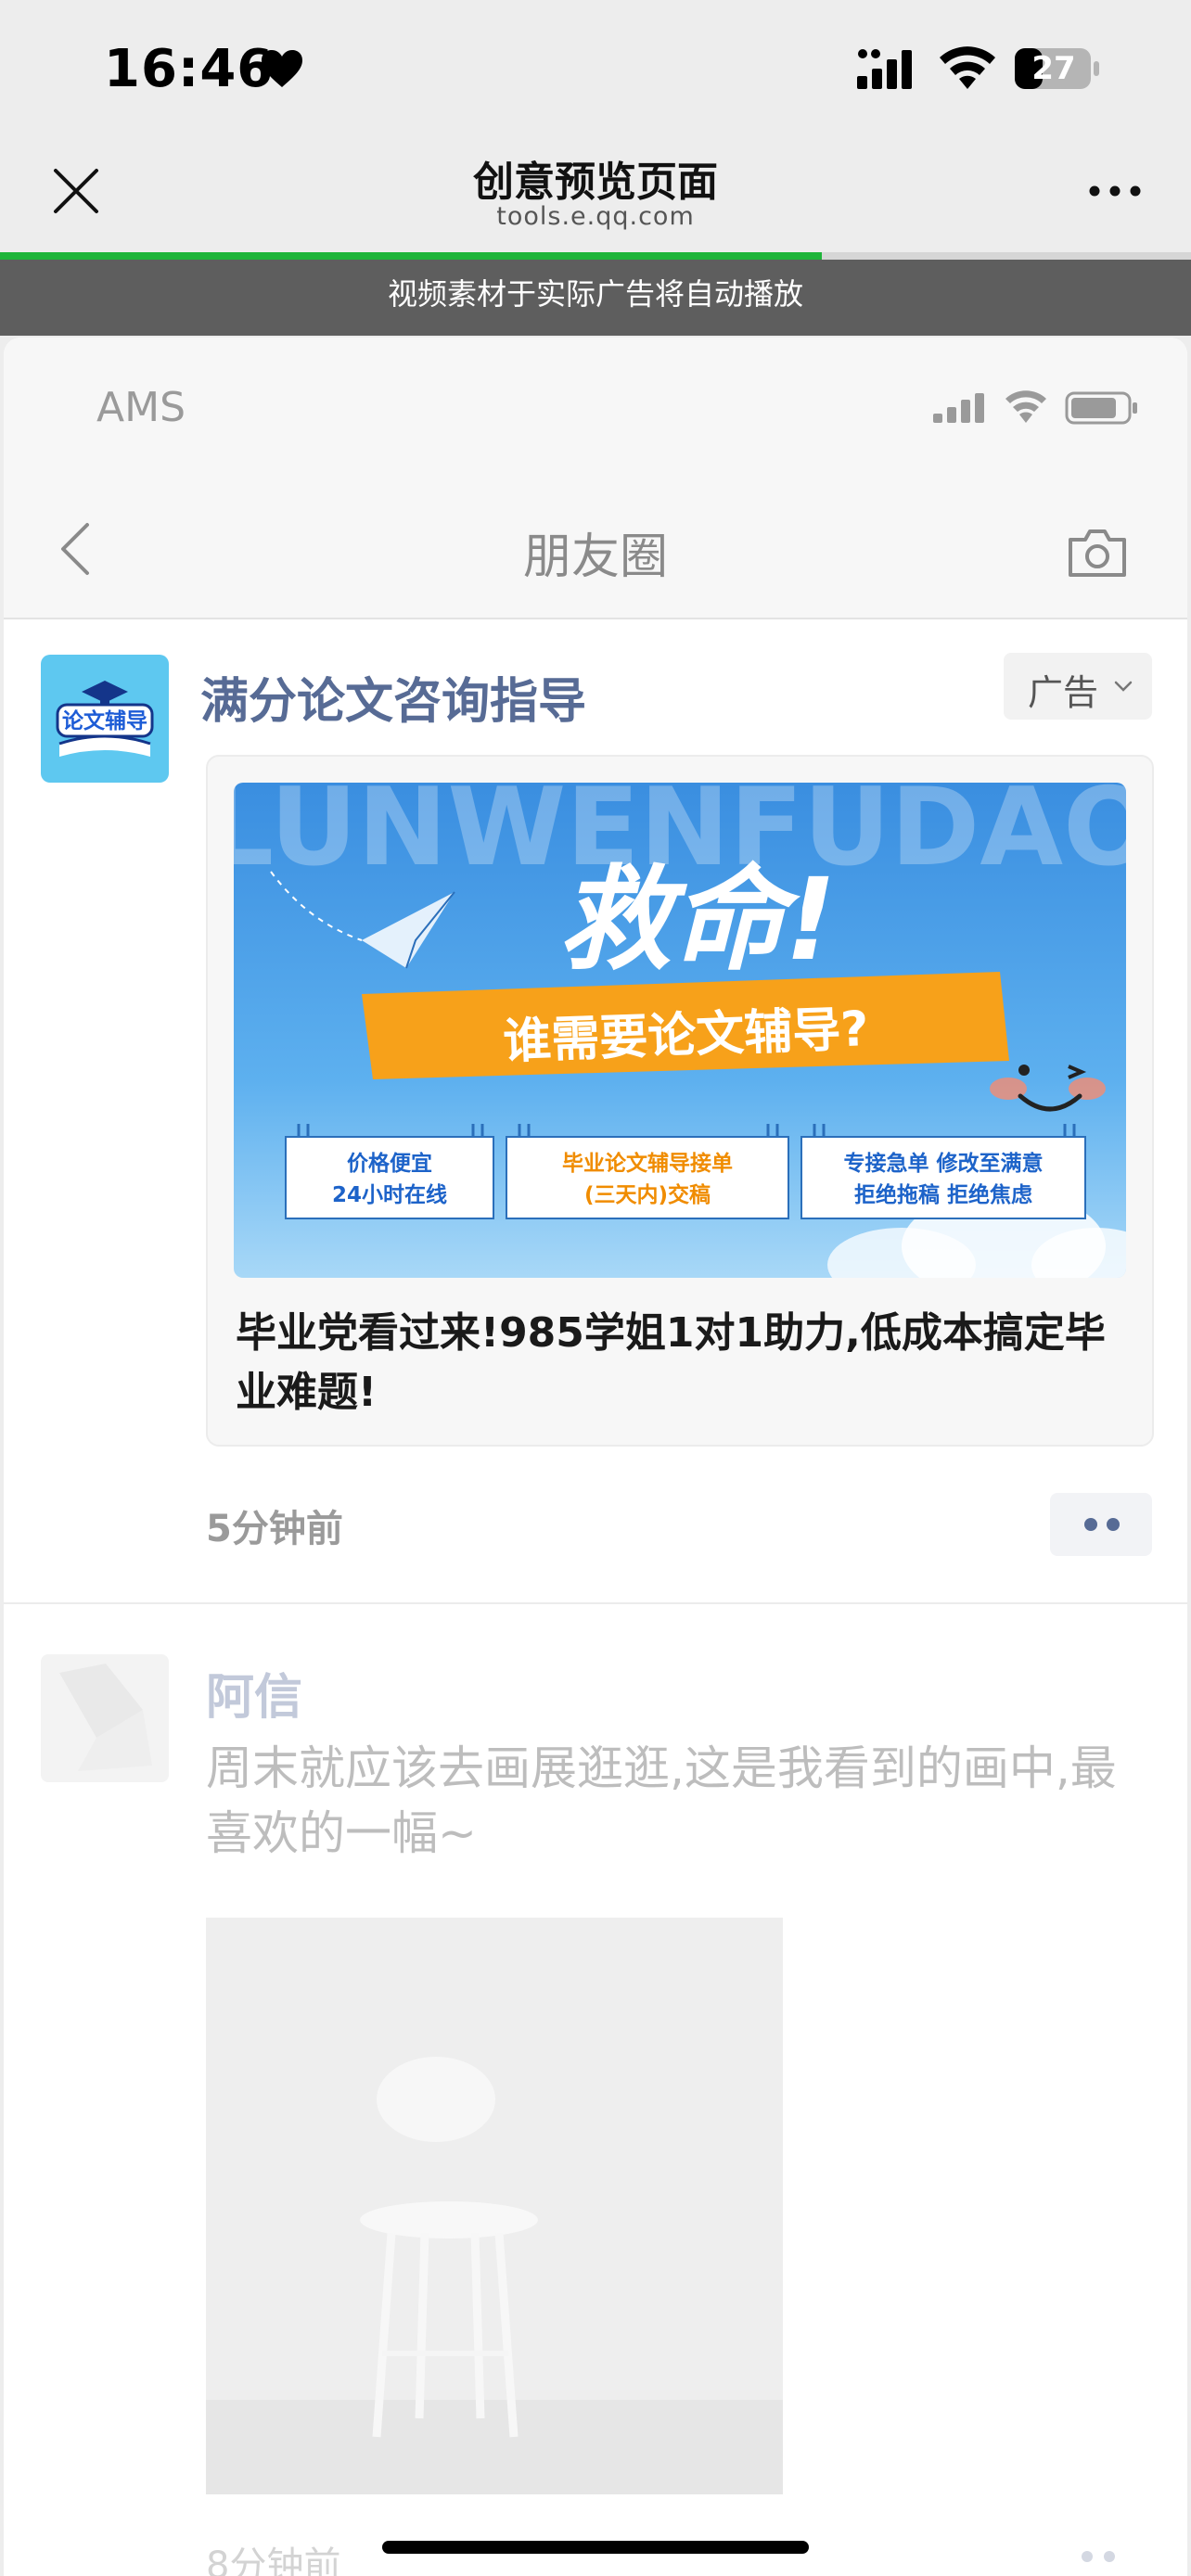 The image size is (1191, 2576). What do you see at coordinates (595, 69) in the screenshot?
I see `status-bar: 16:46 27` at bounding box center [595, 69].